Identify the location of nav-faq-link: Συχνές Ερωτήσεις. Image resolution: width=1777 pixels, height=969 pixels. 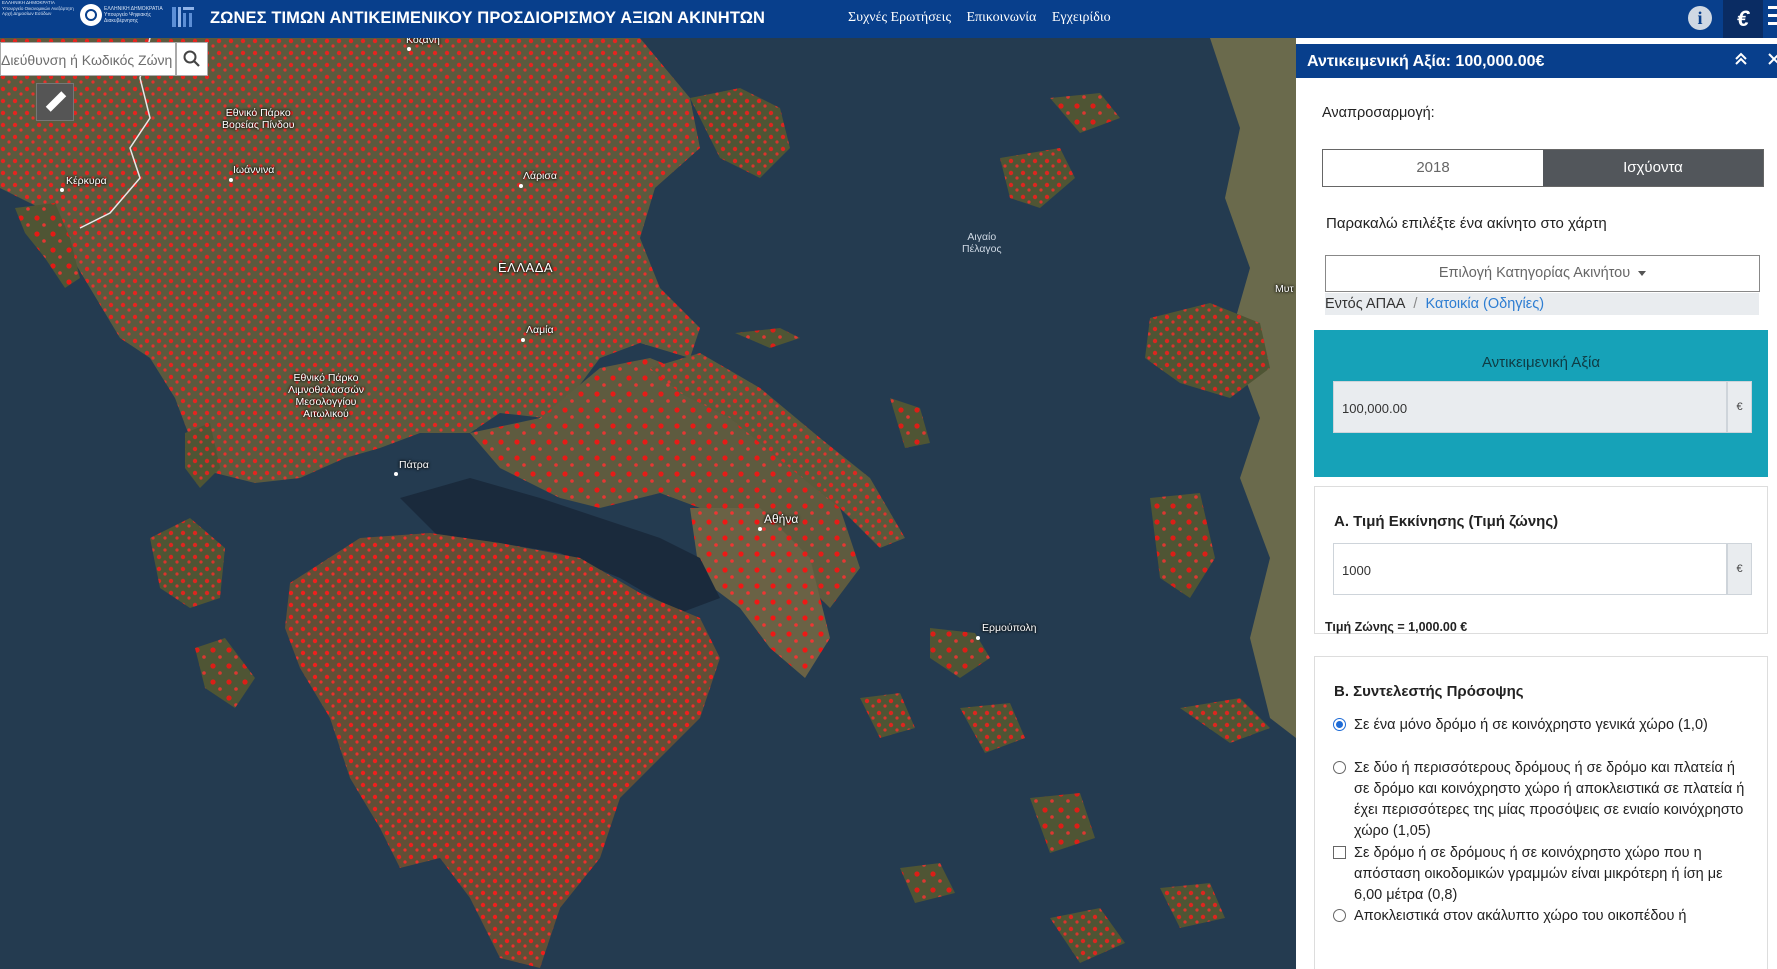
(899, 17).